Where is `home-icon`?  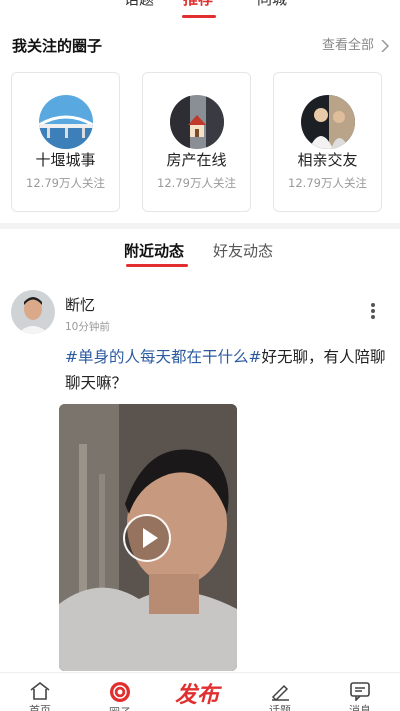
home-icon is located at coordinates (40, 690).